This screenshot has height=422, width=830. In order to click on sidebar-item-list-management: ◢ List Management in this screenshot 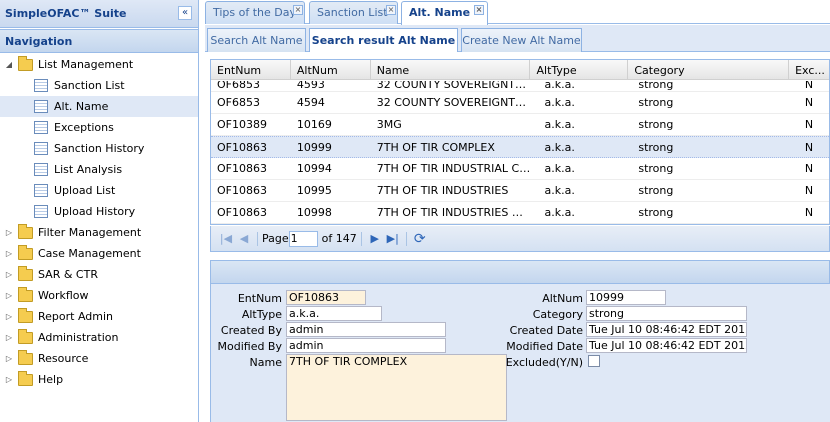, I will do `click(99, 64)`.